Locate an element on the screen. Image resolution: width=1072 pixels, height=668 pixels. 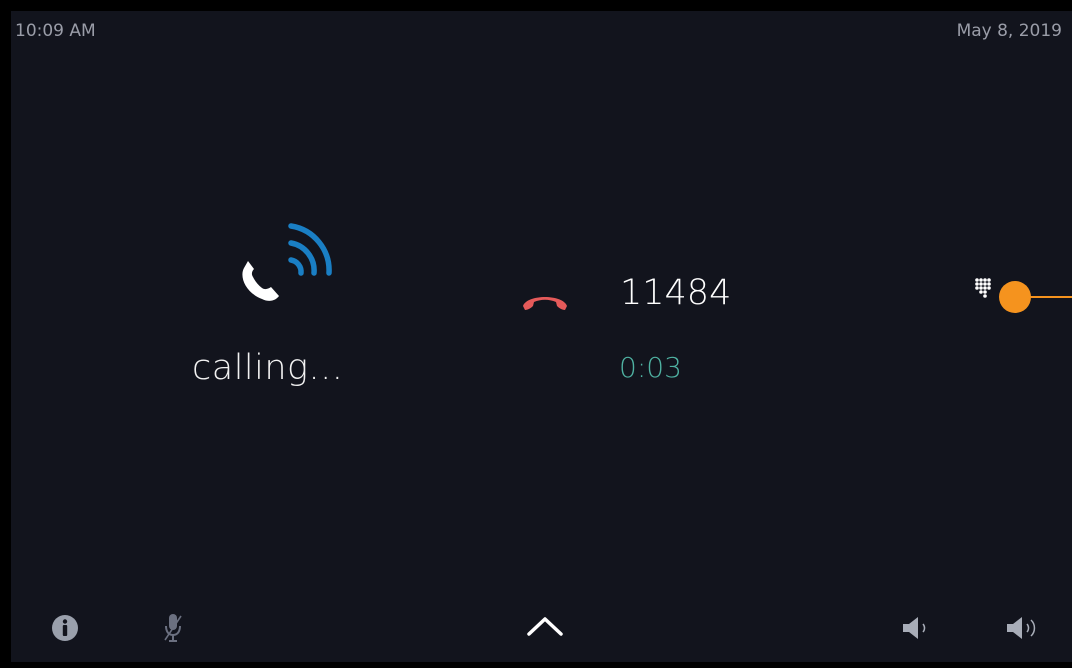
microphone-muted-icon is located at coordinates (173, 628).